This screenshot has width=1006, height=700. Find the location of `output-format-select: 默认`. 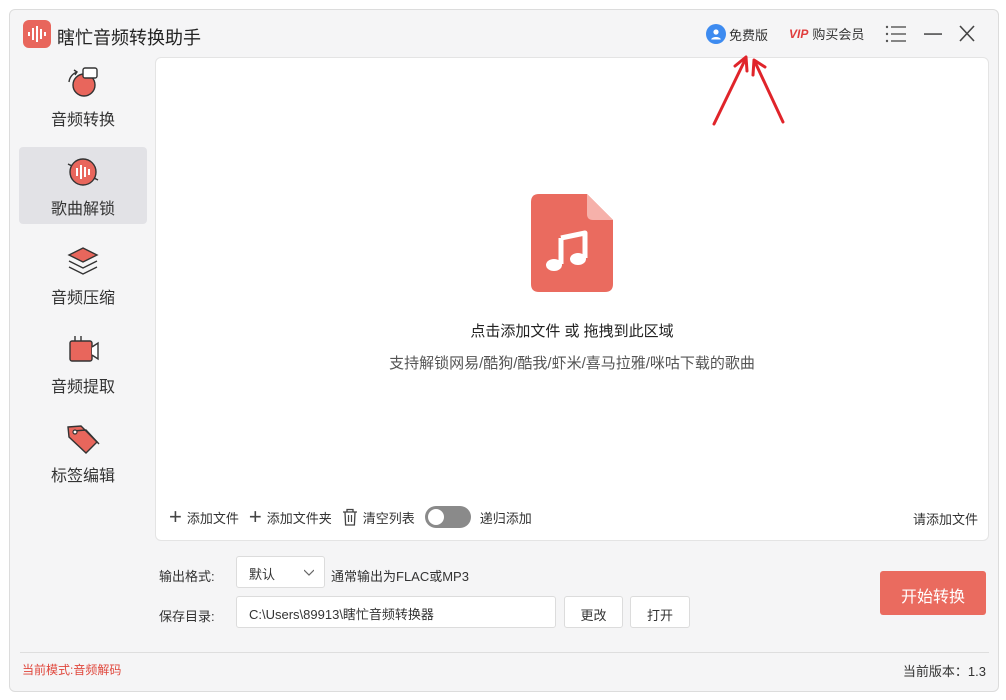

output-format-select: 默认 is located at coordinates (280, 572).